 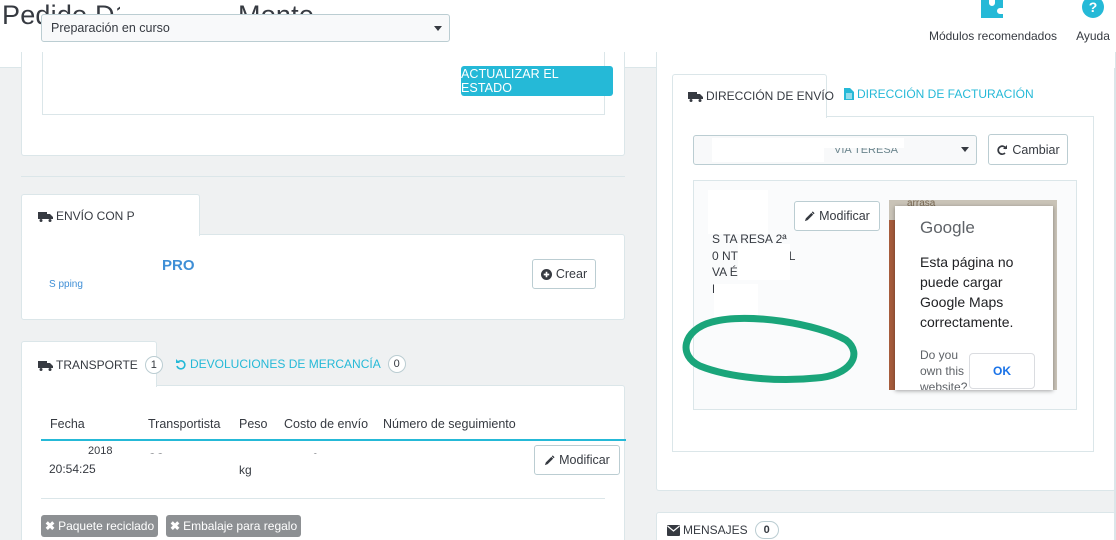 I want to click on tab-shipping-module: ENVÍO CON P, so click(x=110, y=215).